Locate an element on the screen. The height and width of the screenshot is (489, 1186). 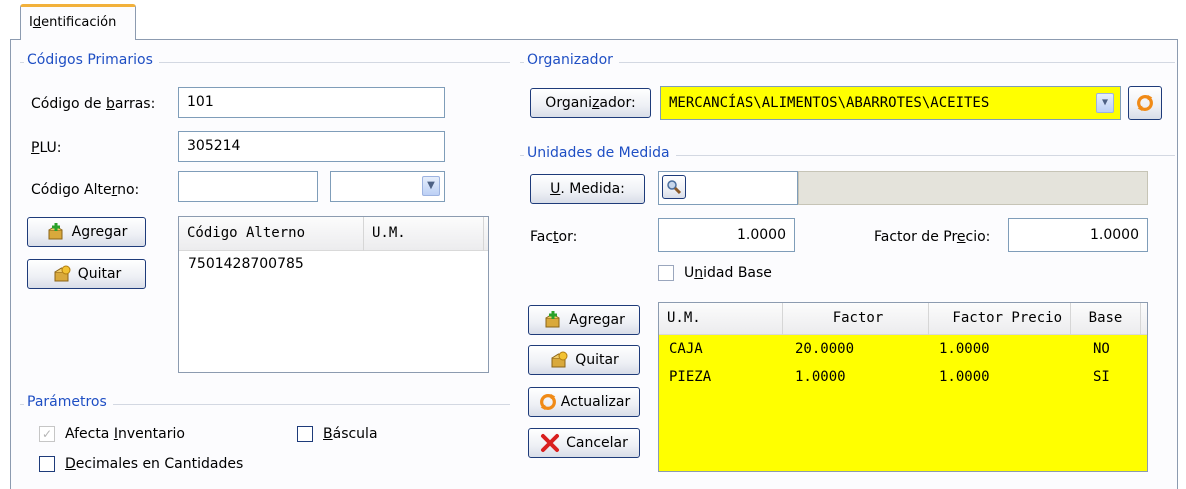
refresh-button is located at coordinates (1145, 103).